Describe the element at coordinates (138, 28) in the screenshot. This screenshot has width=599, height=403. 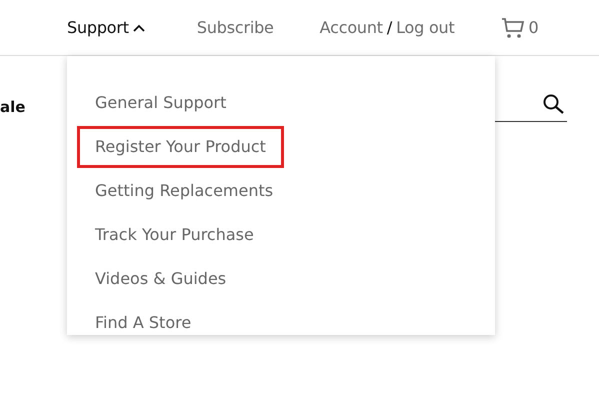
I see `caret-icon` at that location.